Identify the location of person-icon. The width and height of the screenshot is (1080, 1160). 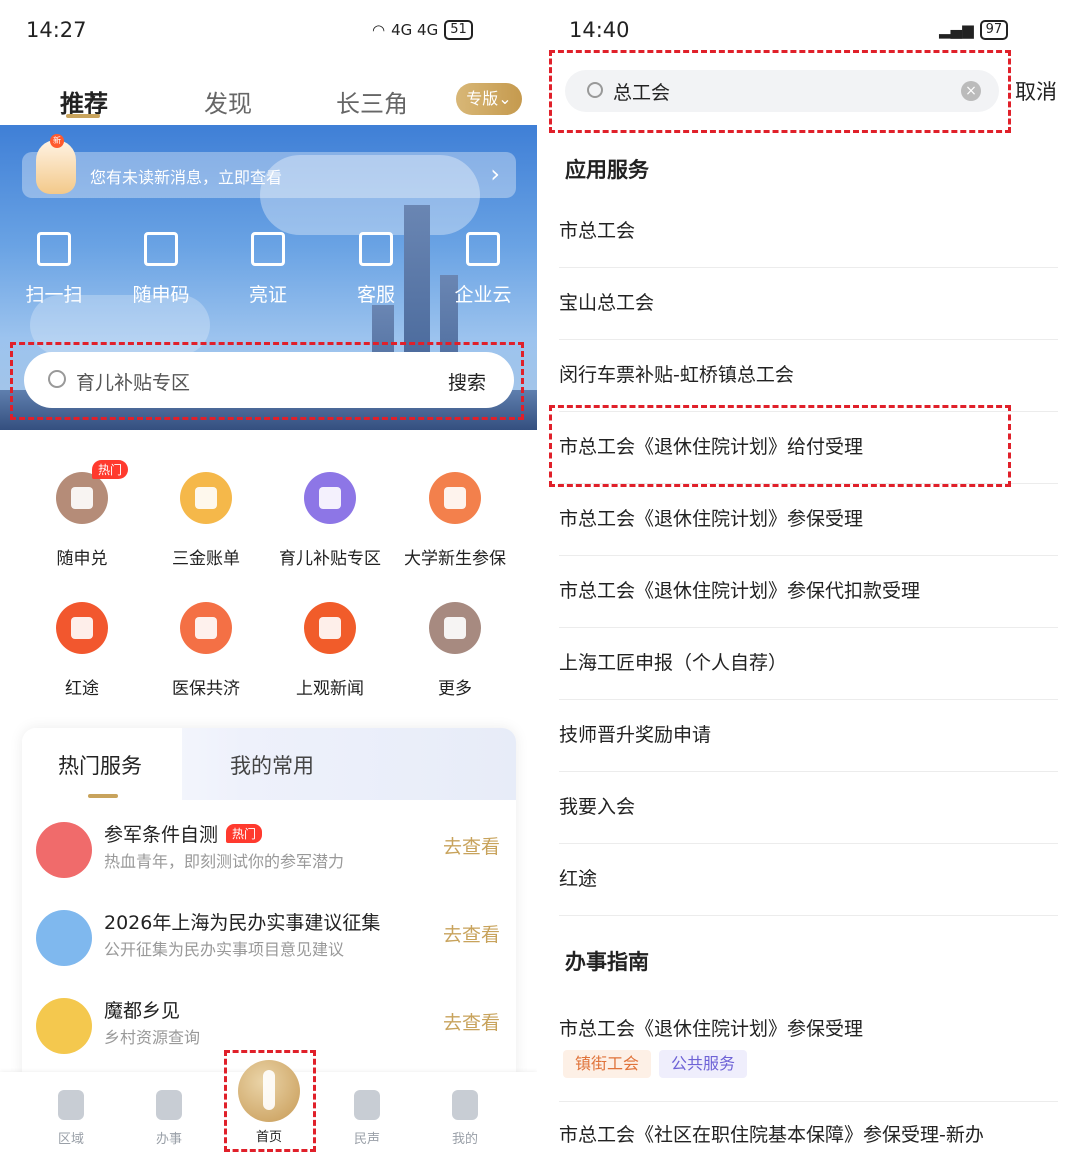
(465, 1105).